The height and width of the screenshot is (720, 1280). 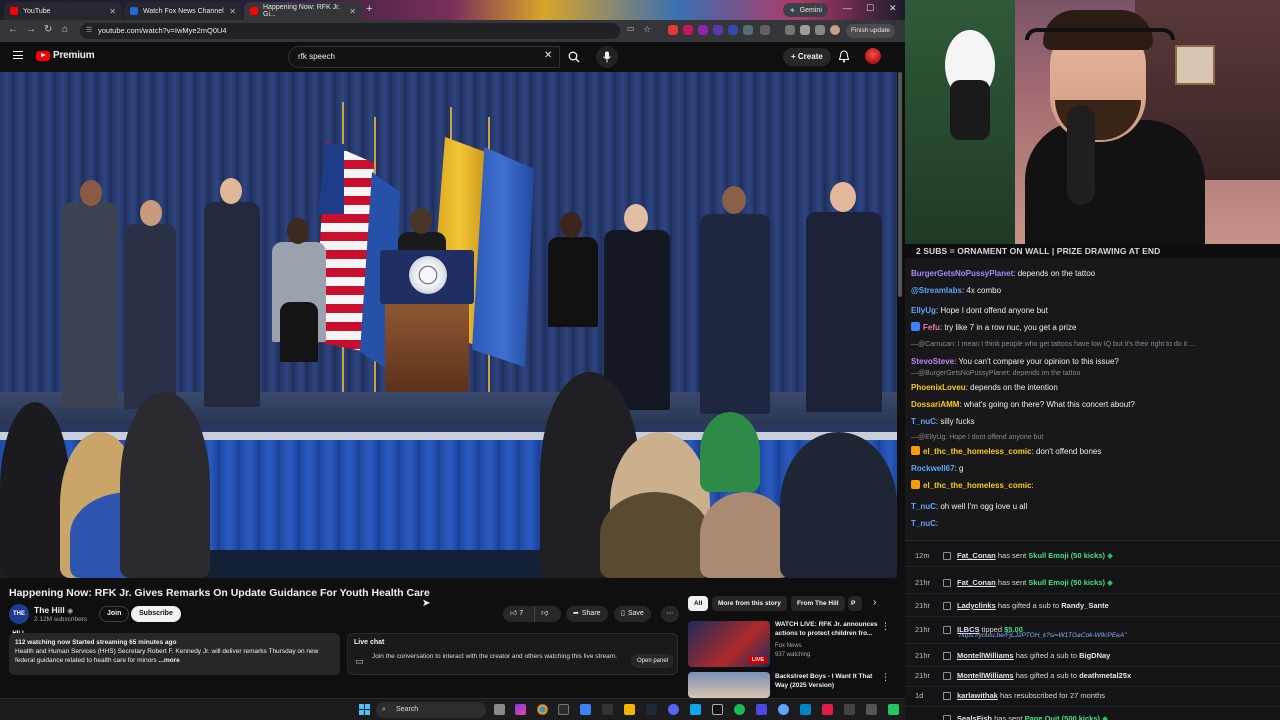 I want to click on home-icon: ⌂, so click(x=65, y=29).